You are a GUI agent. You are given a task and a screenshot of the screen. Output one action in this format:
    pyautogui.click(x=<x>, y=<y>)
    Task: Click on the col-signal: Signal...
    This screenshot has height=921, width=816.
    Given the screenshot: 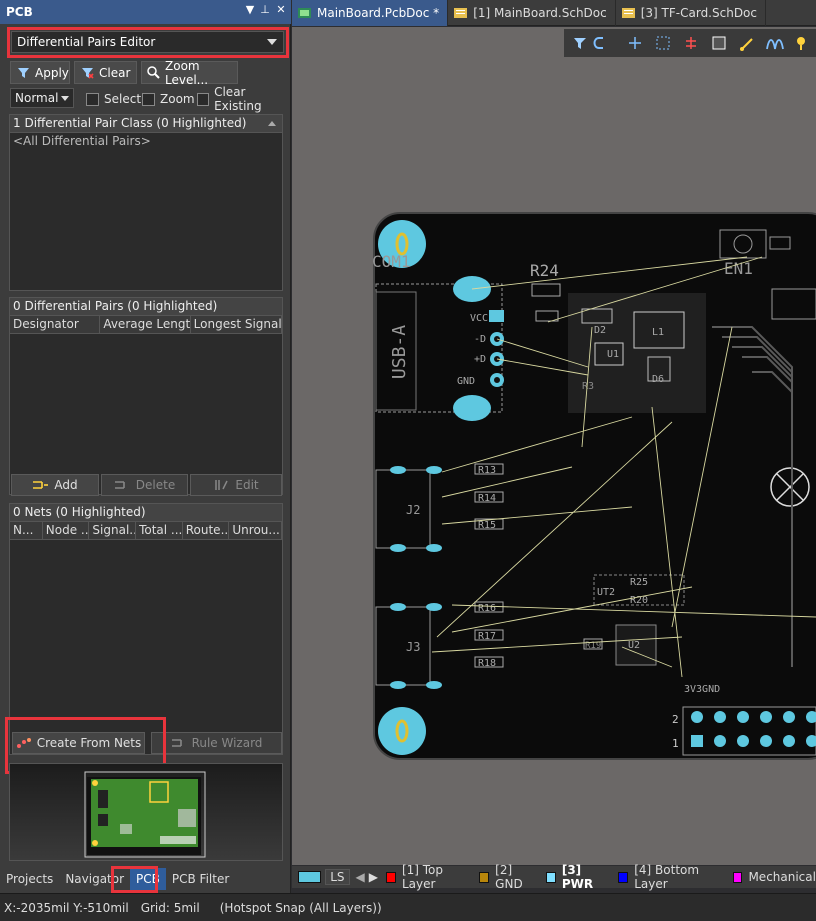 What is the action you would take?
    pyautogui.click(x=113, y=530)
    